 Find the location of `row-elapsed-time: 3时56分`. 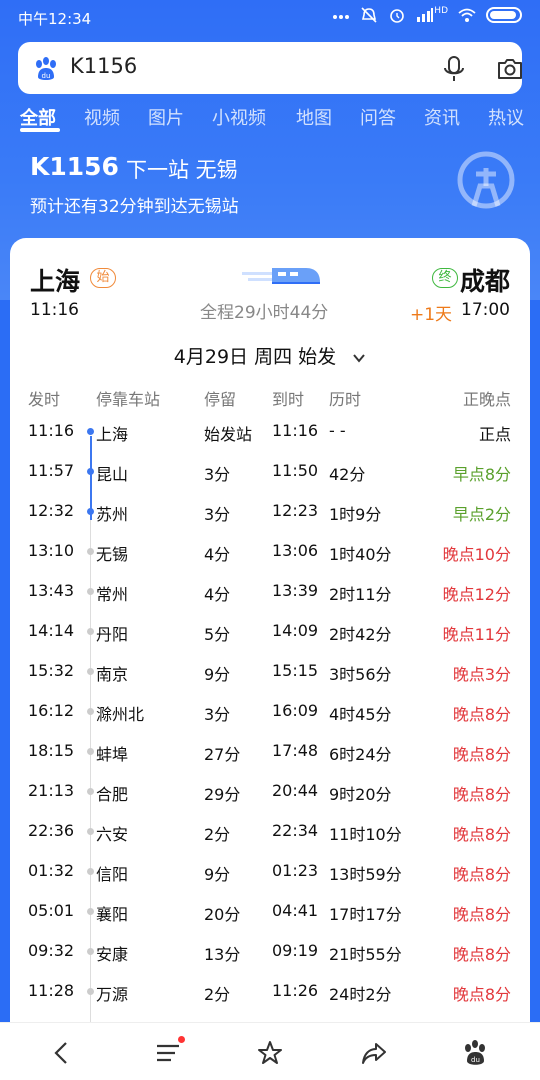

row-elapsed-time: 3时56分 is located at coordinates (360, 674).